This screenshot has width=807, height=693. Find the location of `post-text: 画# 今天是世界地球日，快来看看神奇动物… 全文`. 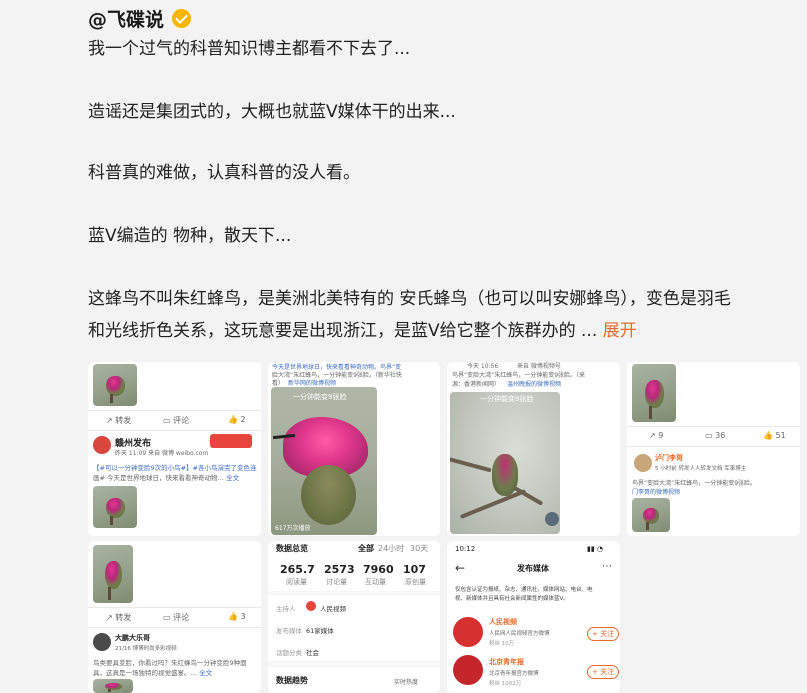

post-text: 画# 今天是世界地球日，快来看看神奇动物… 全文 is located at coordinates (166, 478).